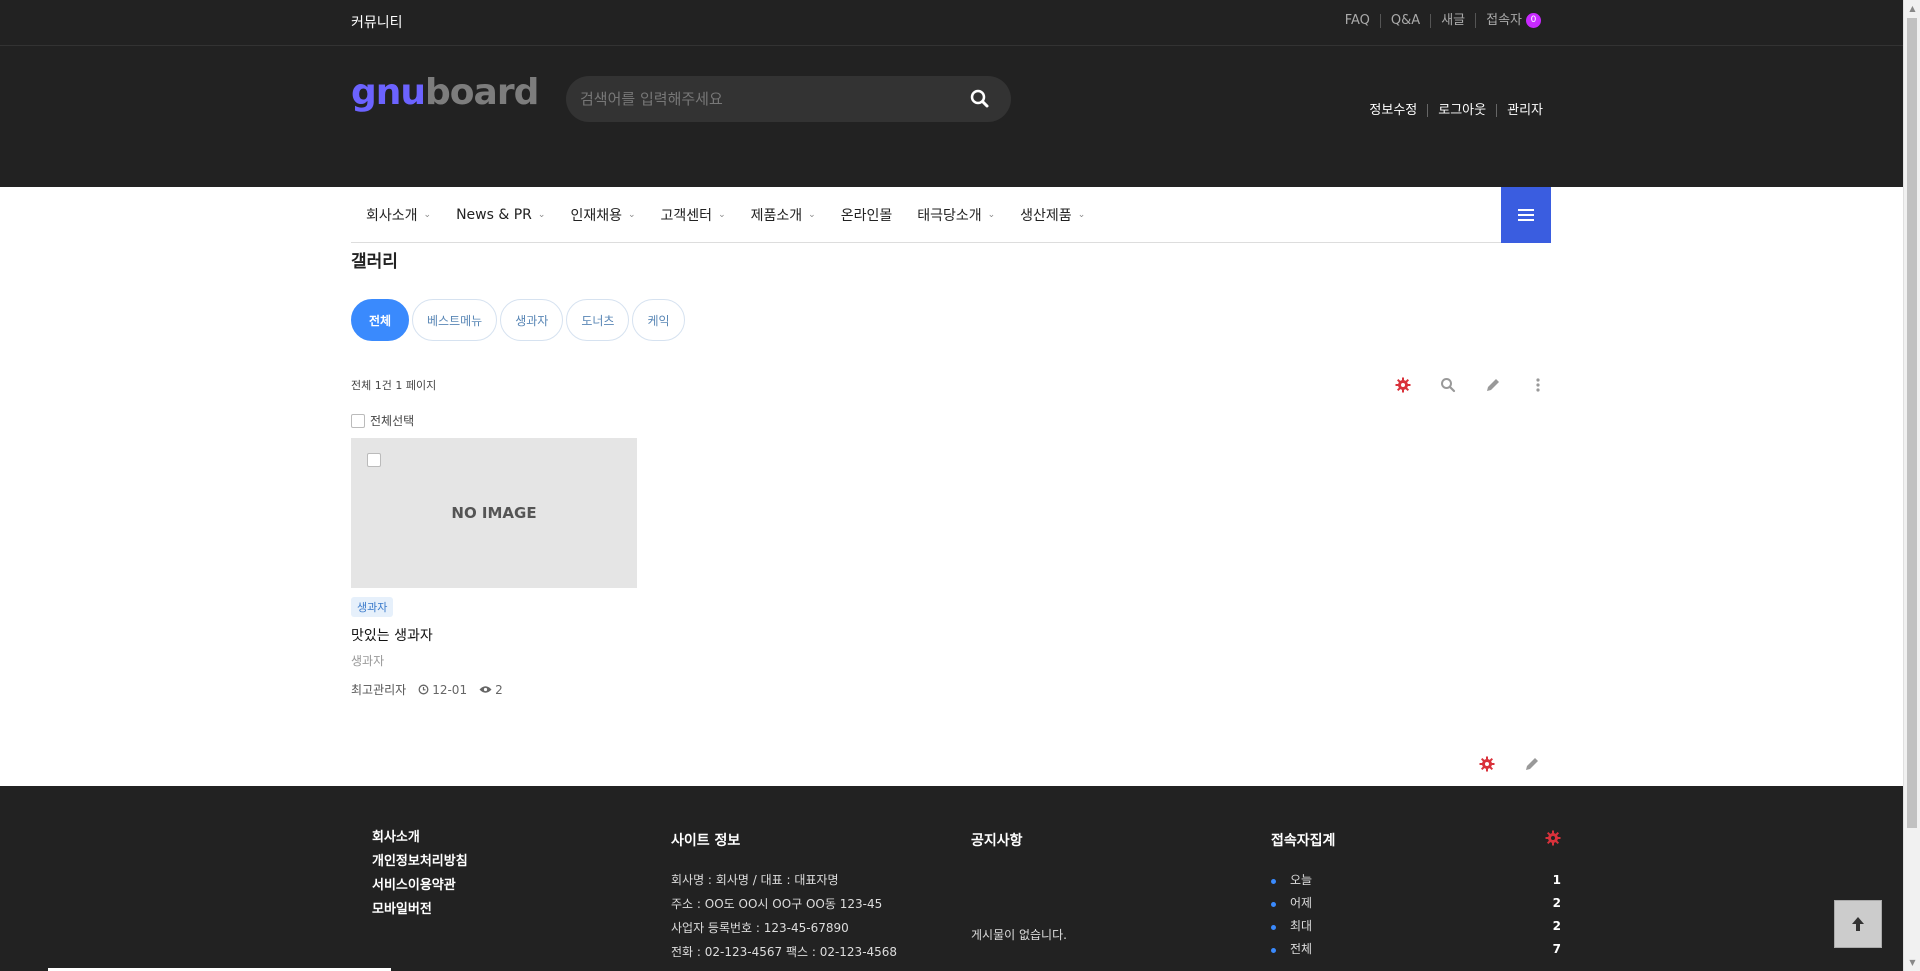 This screenshot has width=1920, height=971. I want to click on visitor-value: 1, so click(1556, 879).